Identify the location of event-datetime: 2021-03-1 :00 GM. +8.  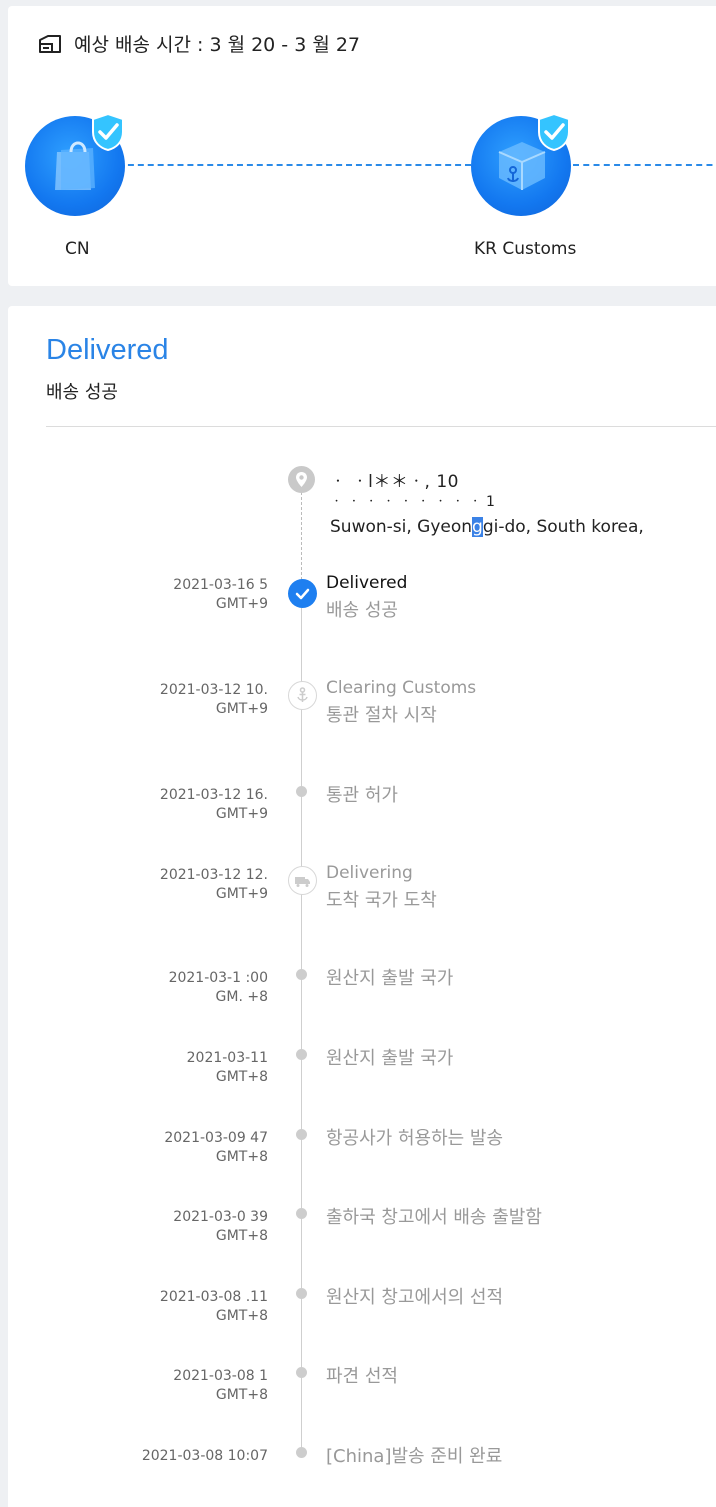
(218, 987).